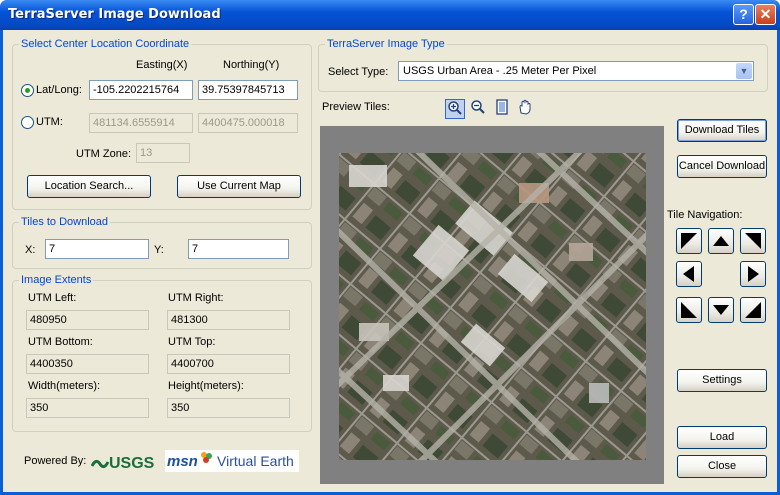  I want to click on arrow-southwest-icon, so click(689, 310).